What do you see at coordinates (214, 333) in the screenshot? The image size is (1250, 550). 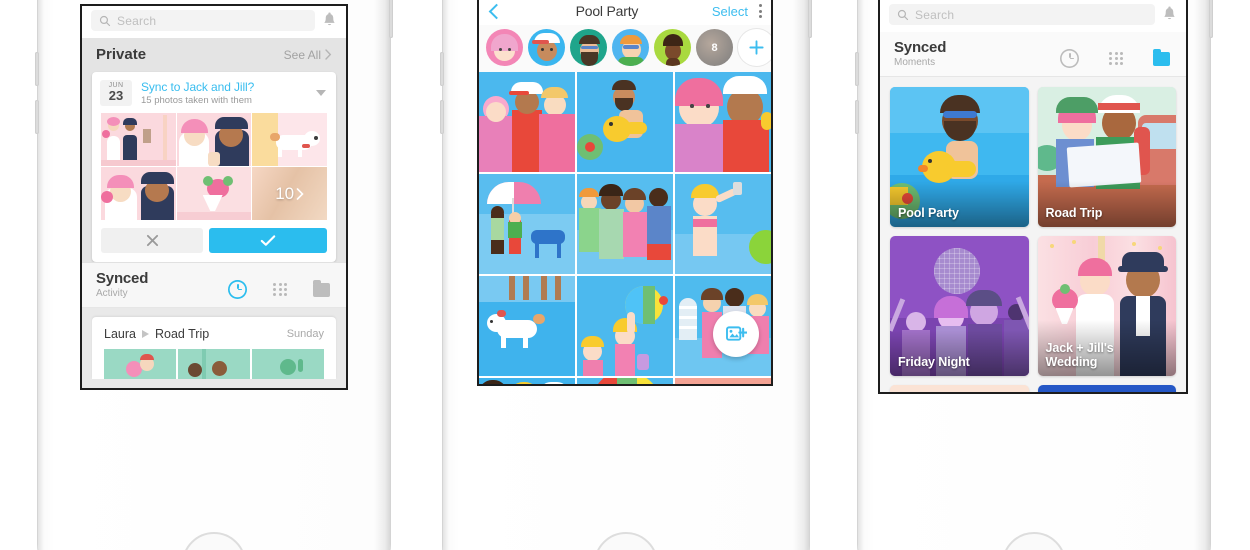 I see `activity-row: Laura Road Trip Sunday` at bounding box center [214, 333].